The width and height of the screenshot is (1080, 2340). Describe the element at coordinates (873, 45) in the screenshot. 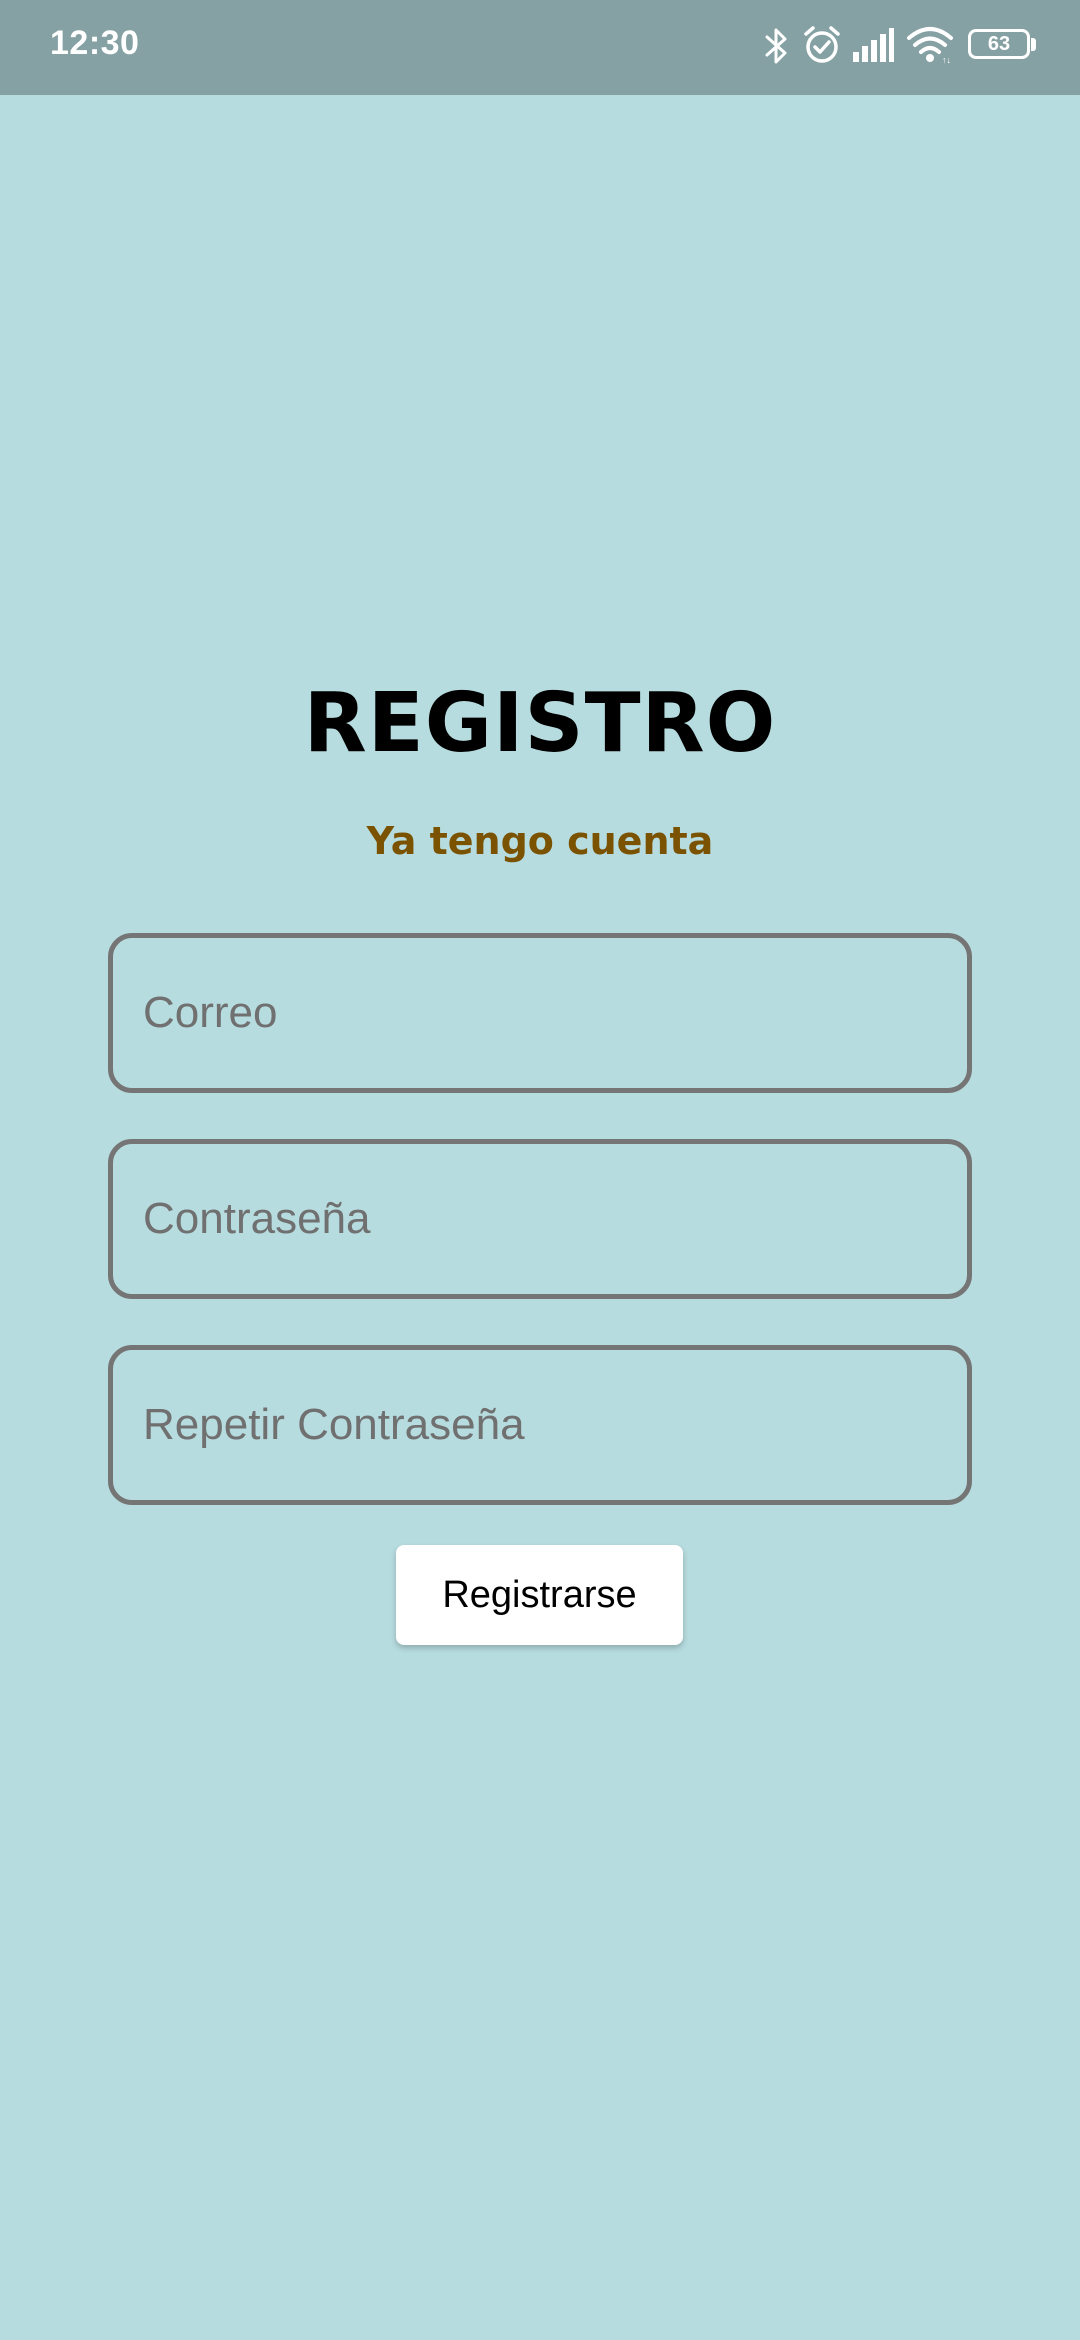

I see `signal-icon` at that location.